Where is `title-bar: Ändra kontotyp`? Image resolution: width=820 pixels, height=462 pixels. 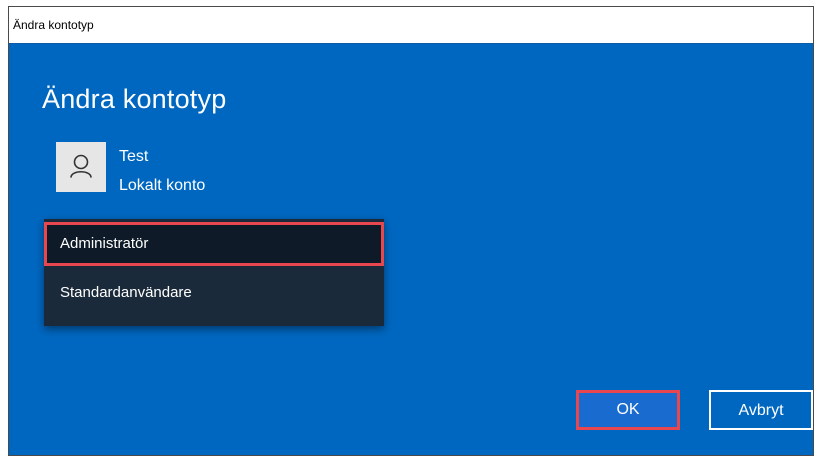
title-bar: Ändra kontotyp is located at coordinates (411, 25).